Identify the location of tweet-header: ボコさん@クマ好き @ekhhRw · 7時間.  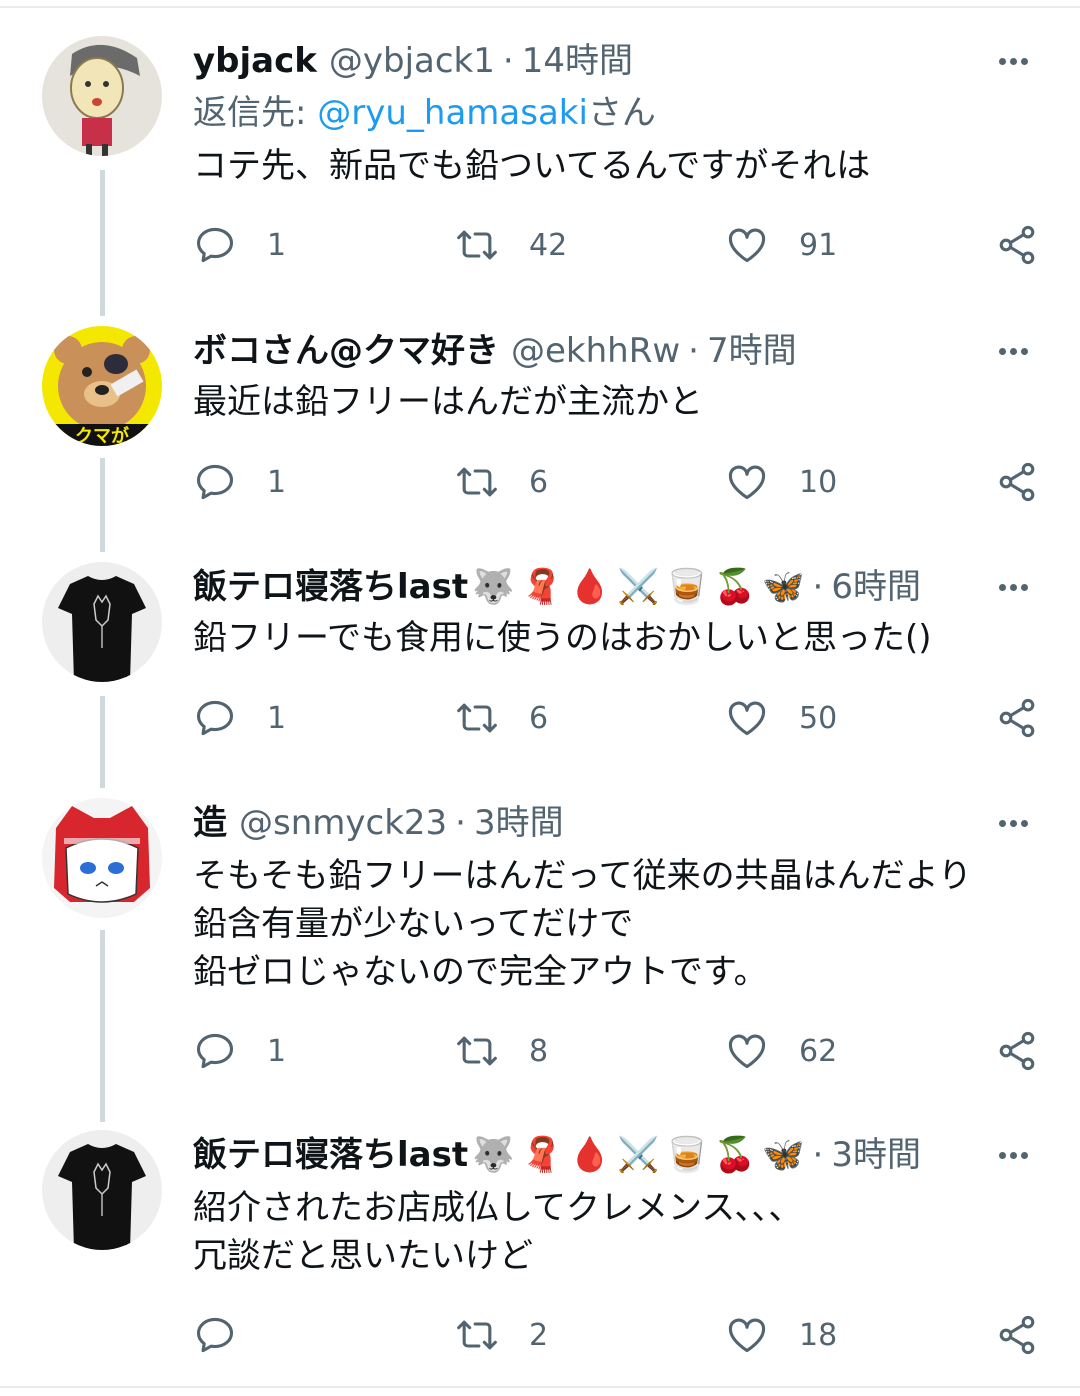
(601, 351).